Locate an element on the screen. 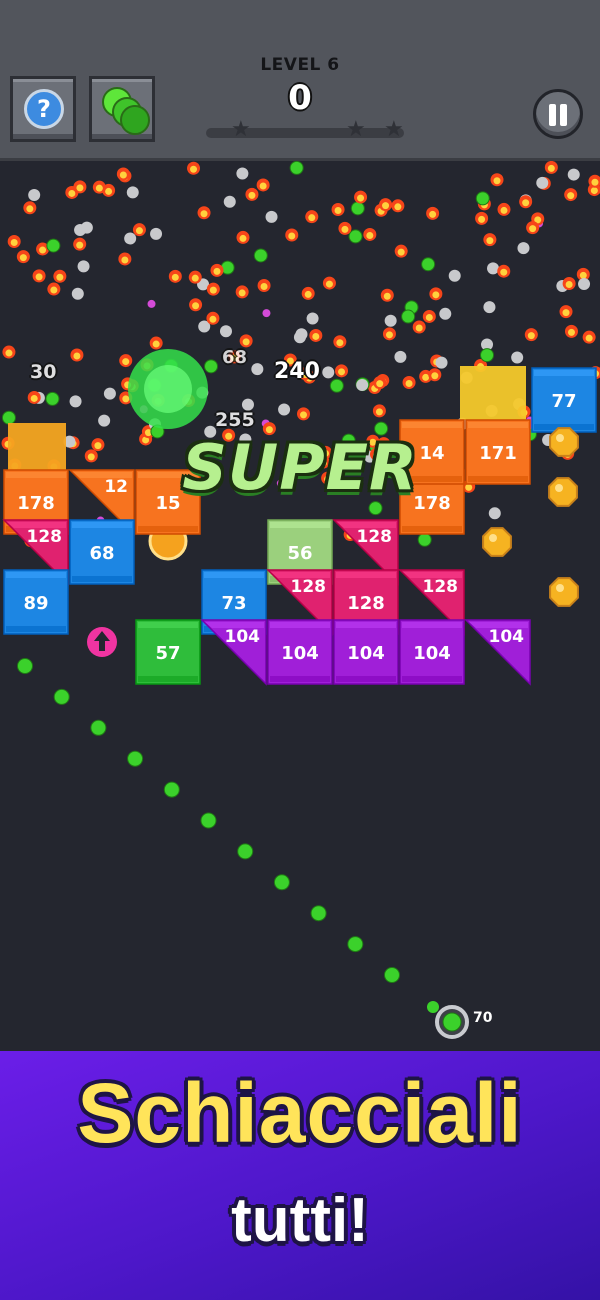  banner-title: Schiacciali is located at coordinates (300, 1113).